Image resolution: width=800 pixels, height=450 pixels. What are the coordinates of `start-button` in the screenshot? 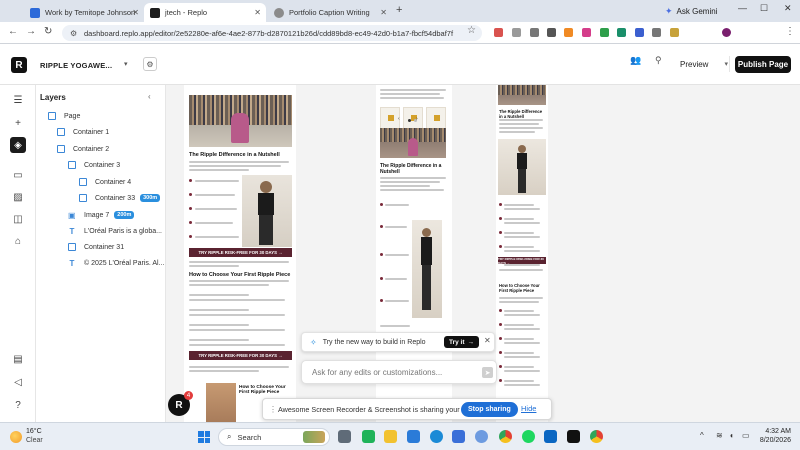 It's located at (204, 437).